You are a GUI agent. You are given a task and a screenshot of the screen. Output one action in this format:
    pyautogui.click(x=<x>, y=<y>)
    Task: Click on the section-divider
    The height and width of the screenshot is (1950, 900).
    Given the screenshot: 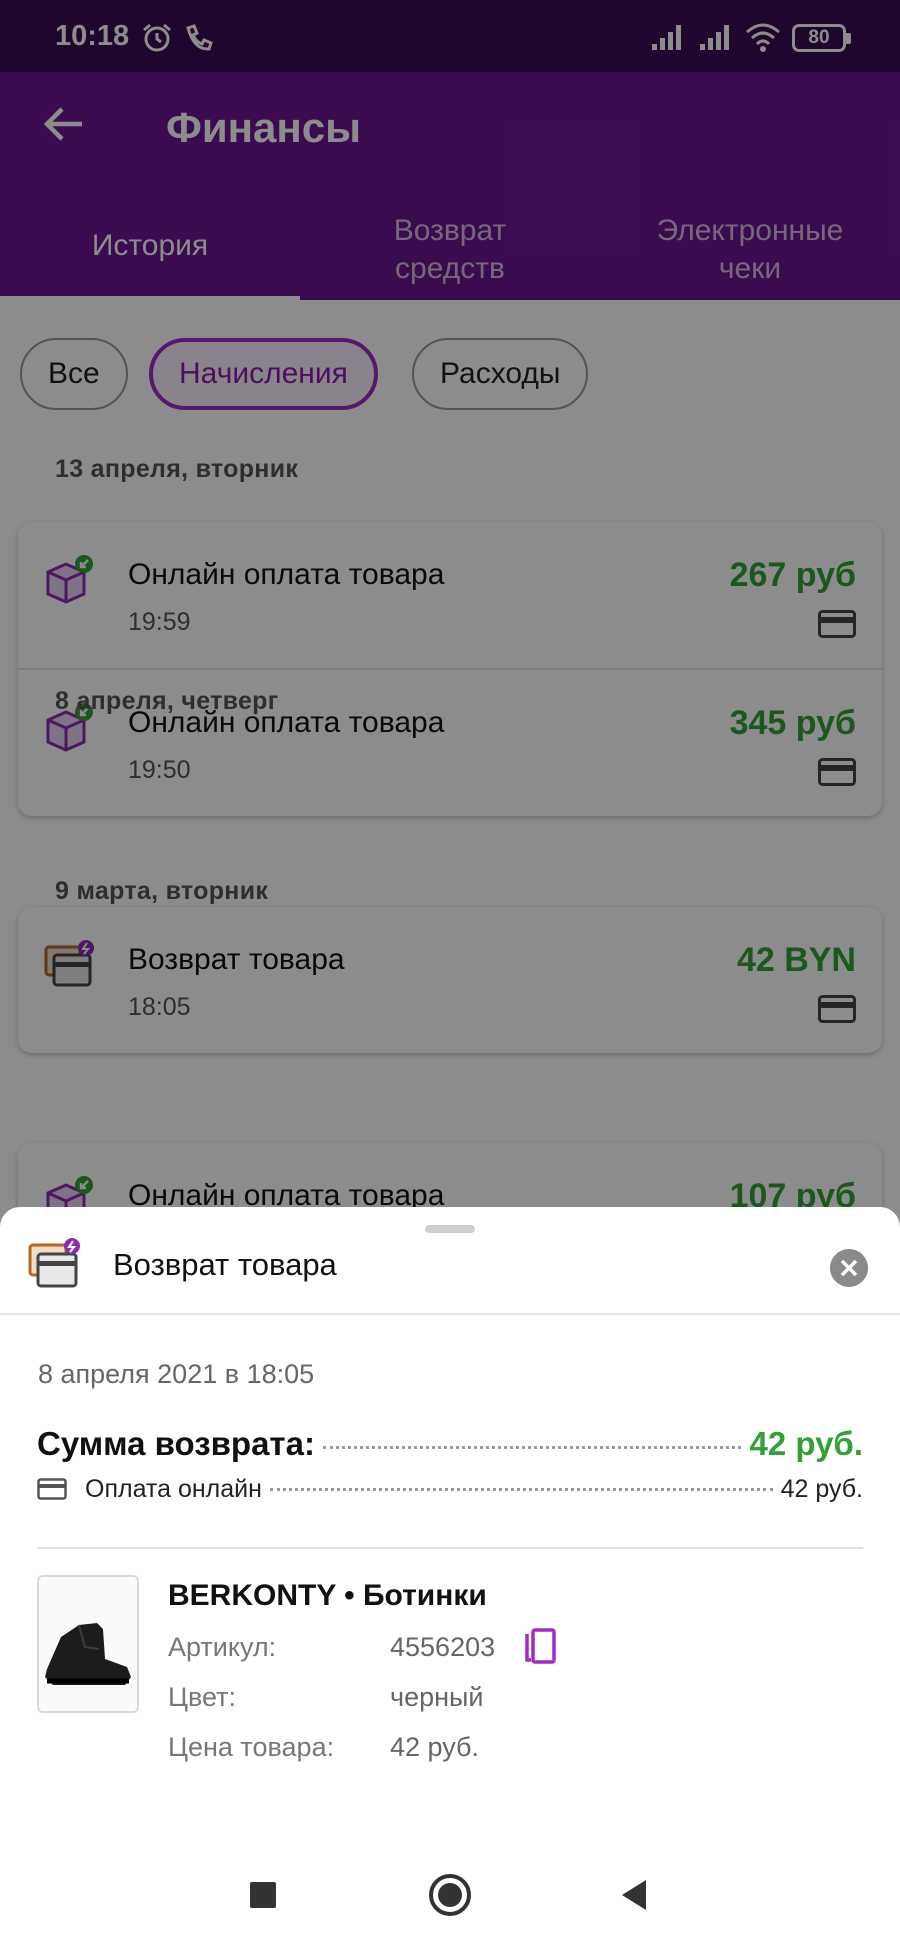 What is the action you would take?
    pyautogui.click(x=450, y=1548)
    